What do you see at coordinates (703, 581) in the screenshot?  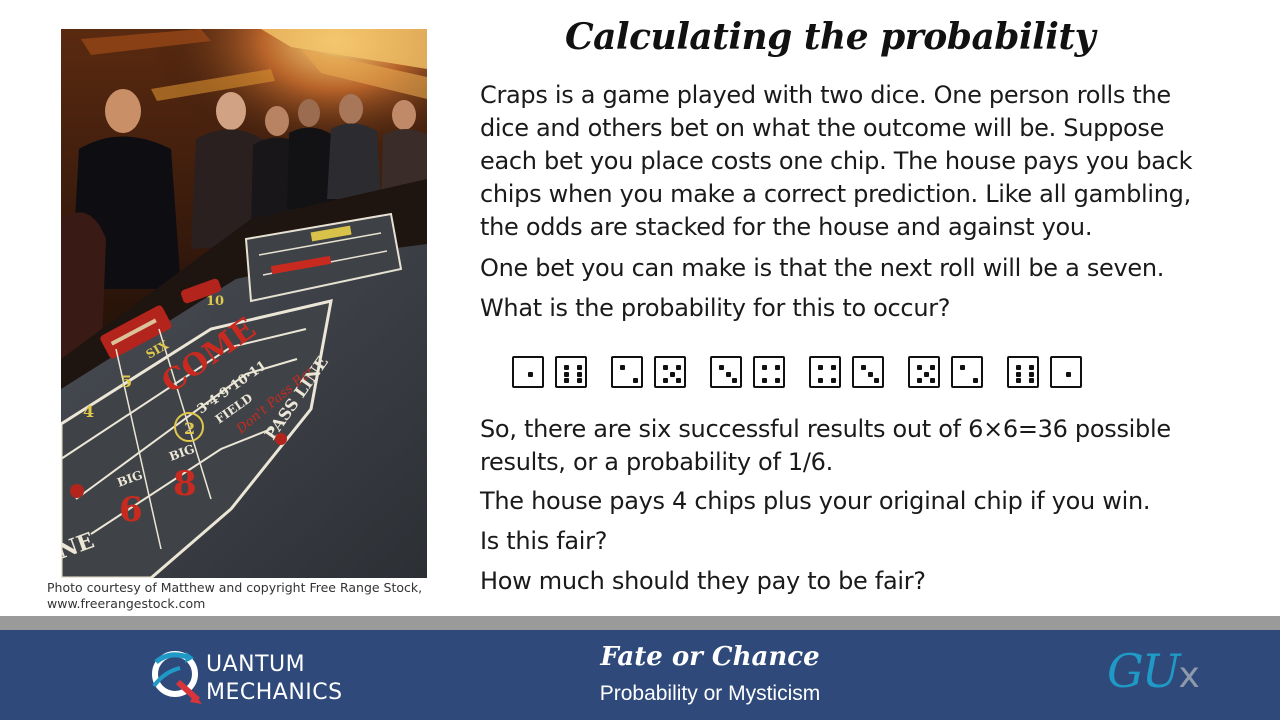 I see `fair-pay-line: How much should they pay to be fair?` at bounding box center [703, 581].